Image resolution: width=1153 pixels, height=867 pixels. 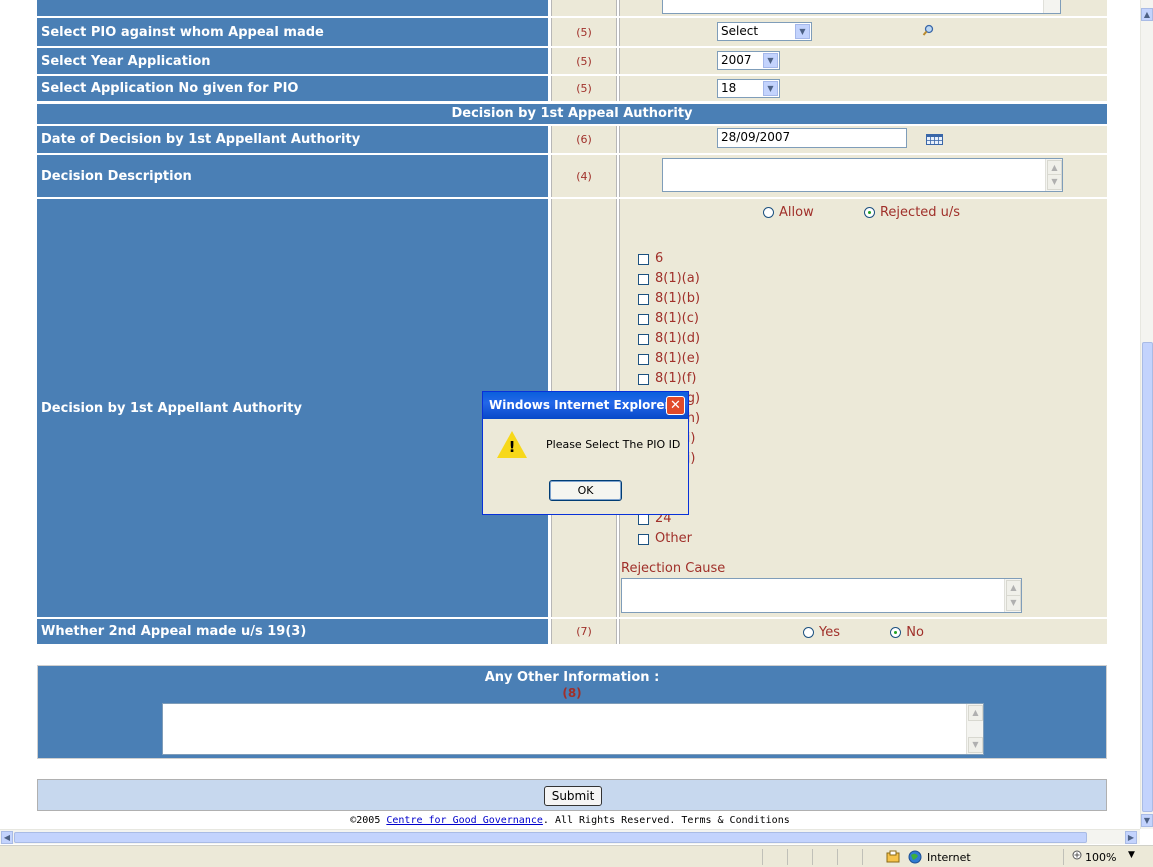 I want to click on rejected-radio, so click(x=869, y=212).